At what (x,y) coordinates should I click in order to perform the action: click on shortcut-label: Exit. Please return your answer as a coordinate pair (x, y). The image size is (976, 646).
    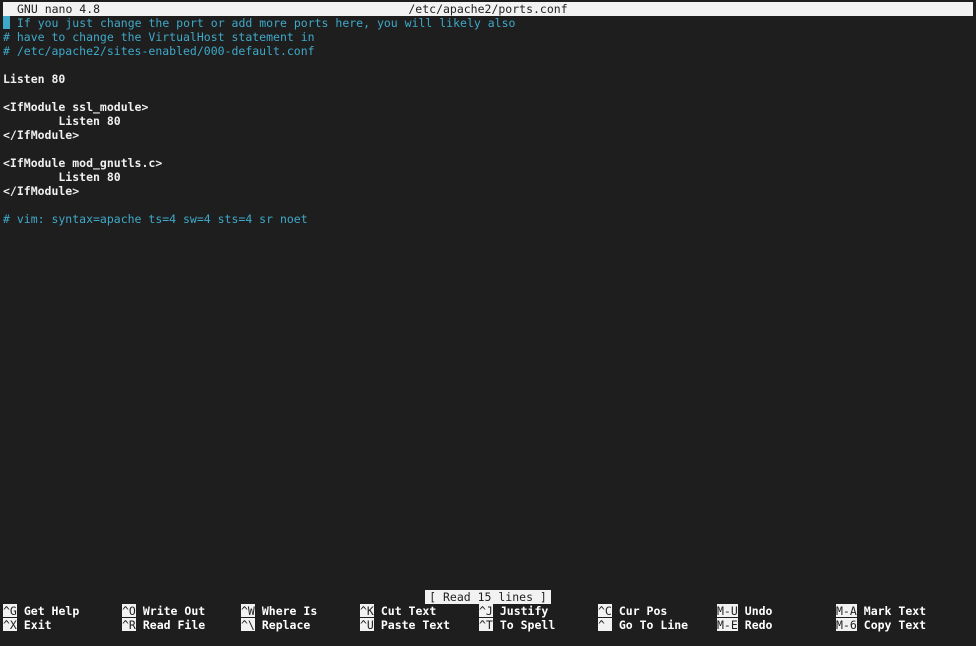
    Looking at the image, I should click on (37, 625).